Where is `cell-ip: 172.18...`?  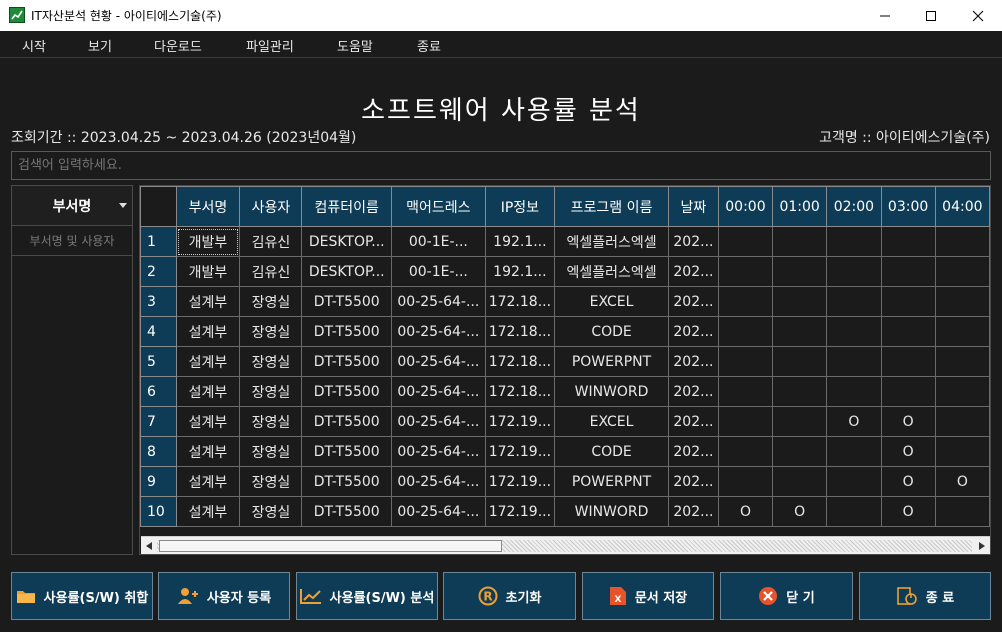
cell-ip: 172.18... is located at coordinates (520, 361).